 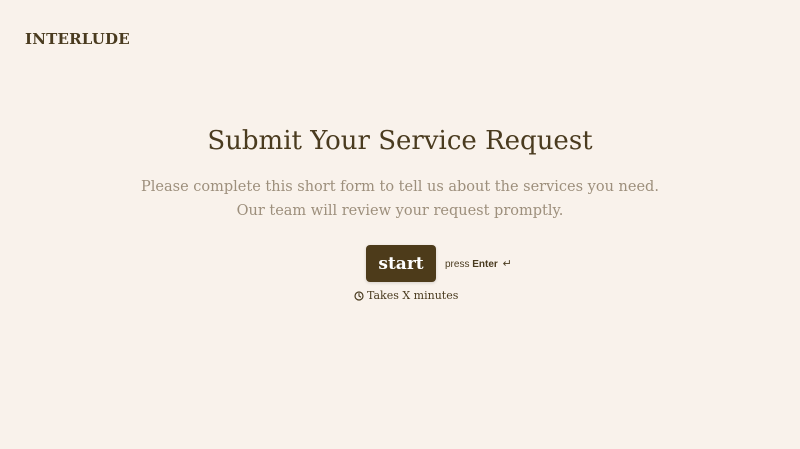 What do you see at coordinates (485, 264) in the screenshot?
I see `keyboard-hint-key: Enter` at bounding box center [485, 264].